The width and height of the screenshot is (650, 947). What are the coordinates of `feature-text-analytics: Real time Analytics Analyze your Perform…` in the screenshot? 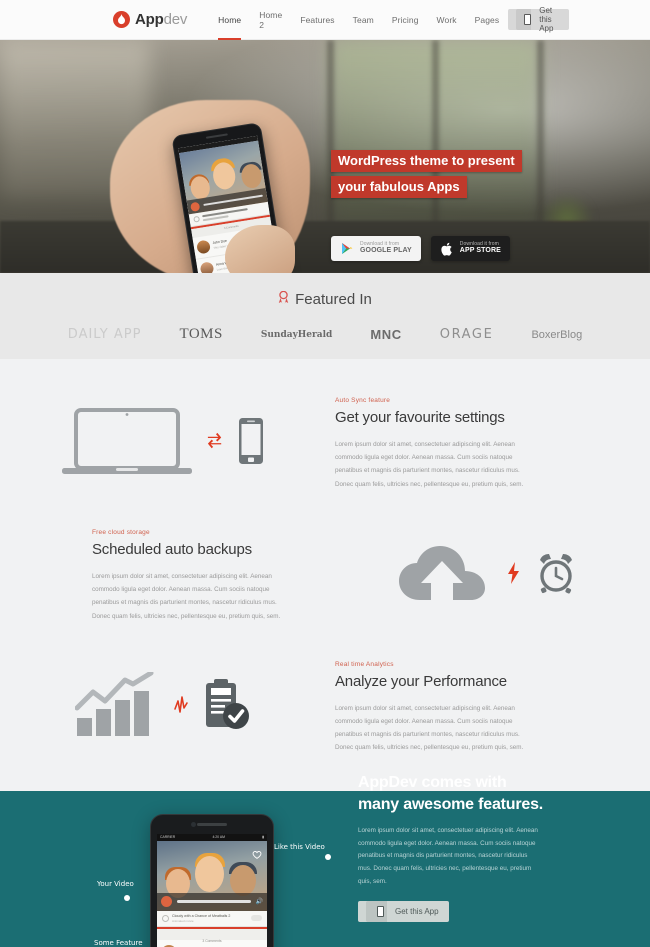 It's located at (487, 708).